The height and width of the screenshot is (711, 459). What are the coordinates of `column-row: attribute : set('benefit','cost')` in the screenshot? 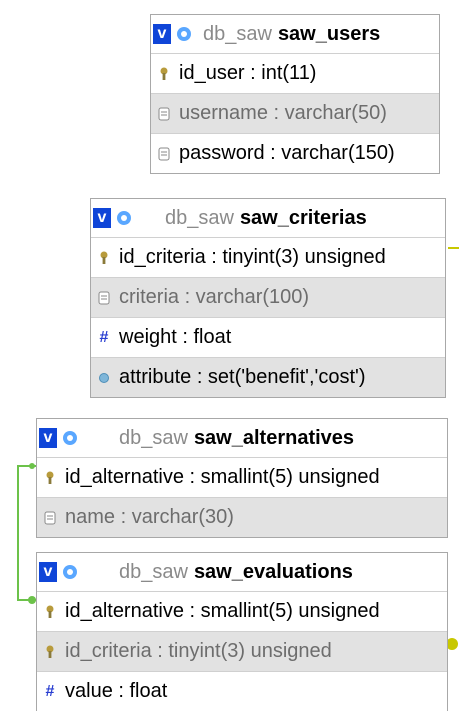 It's located at (268, 377).